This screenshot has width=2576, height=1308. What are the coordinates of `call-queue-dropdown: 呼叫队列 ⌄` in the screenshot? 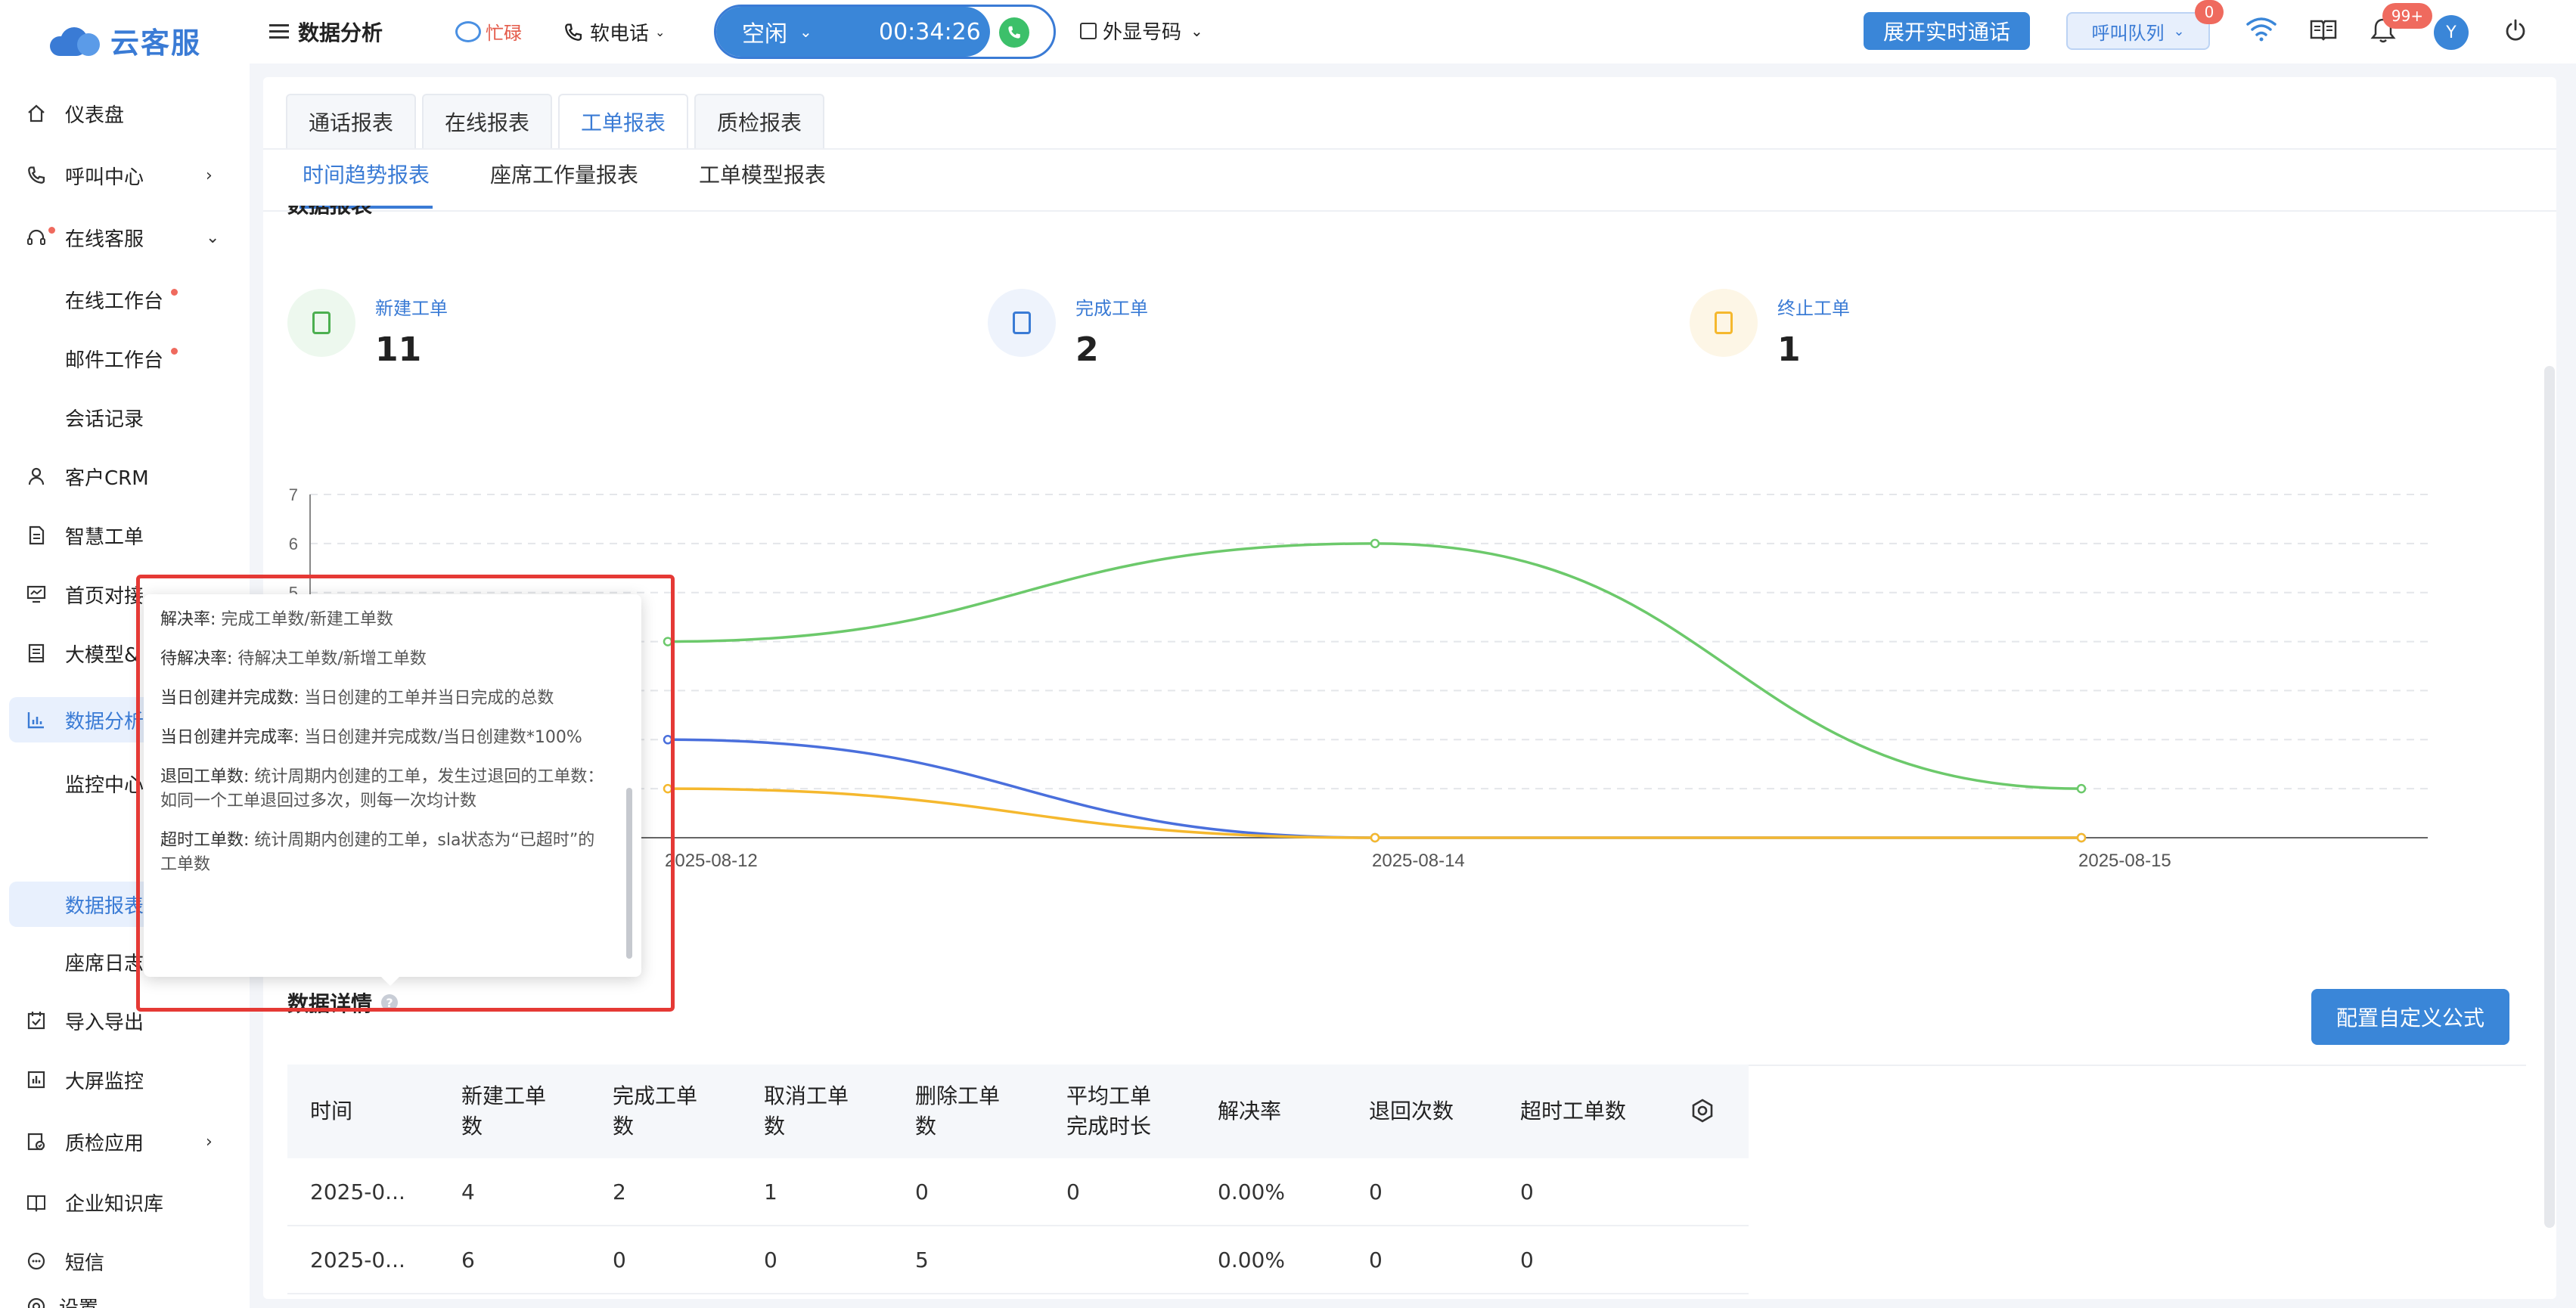 It's located at (2138, 31).